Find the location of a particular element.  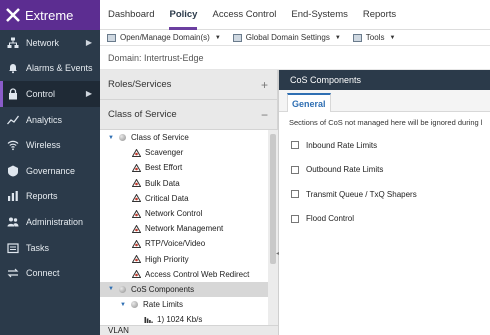

nav-item-tasks: Tasks is located at coordinates (50, 248).